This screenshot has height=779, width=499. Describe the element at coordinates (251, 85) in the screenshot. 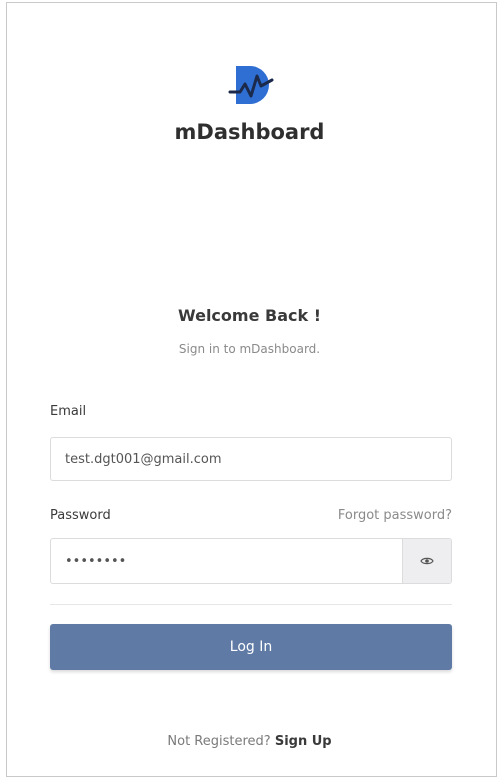

I see `brand-logo-icon` at that location.